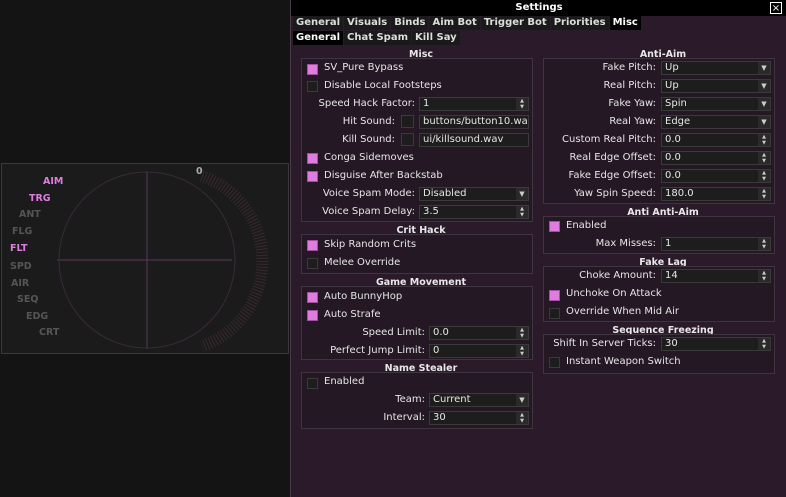 The image size is (786, 497). I want to click on tab-binds: Binds, so click(410, 23).